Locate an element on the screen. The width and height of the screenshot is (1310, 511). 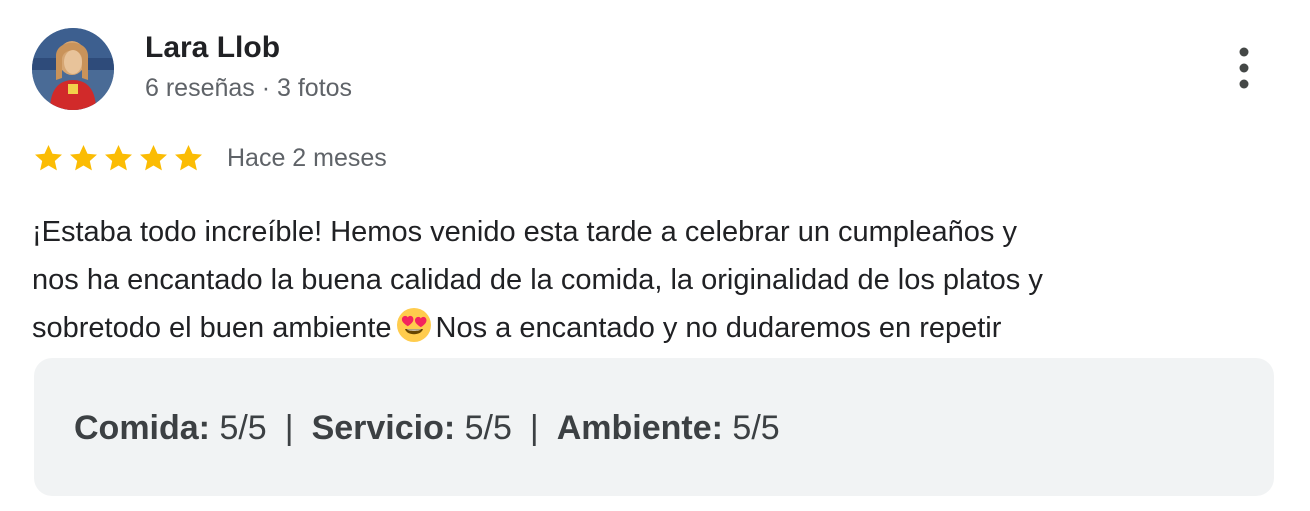
author-avatar is located at coordinates (73, 69).